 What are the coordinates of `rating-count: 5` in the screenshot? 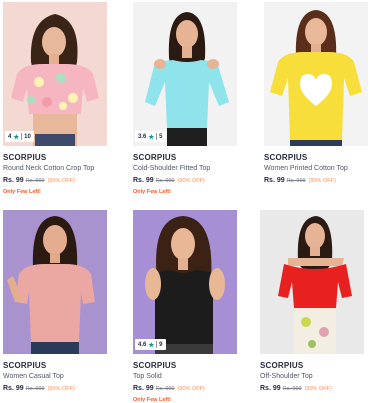 It's located at (161, 136).